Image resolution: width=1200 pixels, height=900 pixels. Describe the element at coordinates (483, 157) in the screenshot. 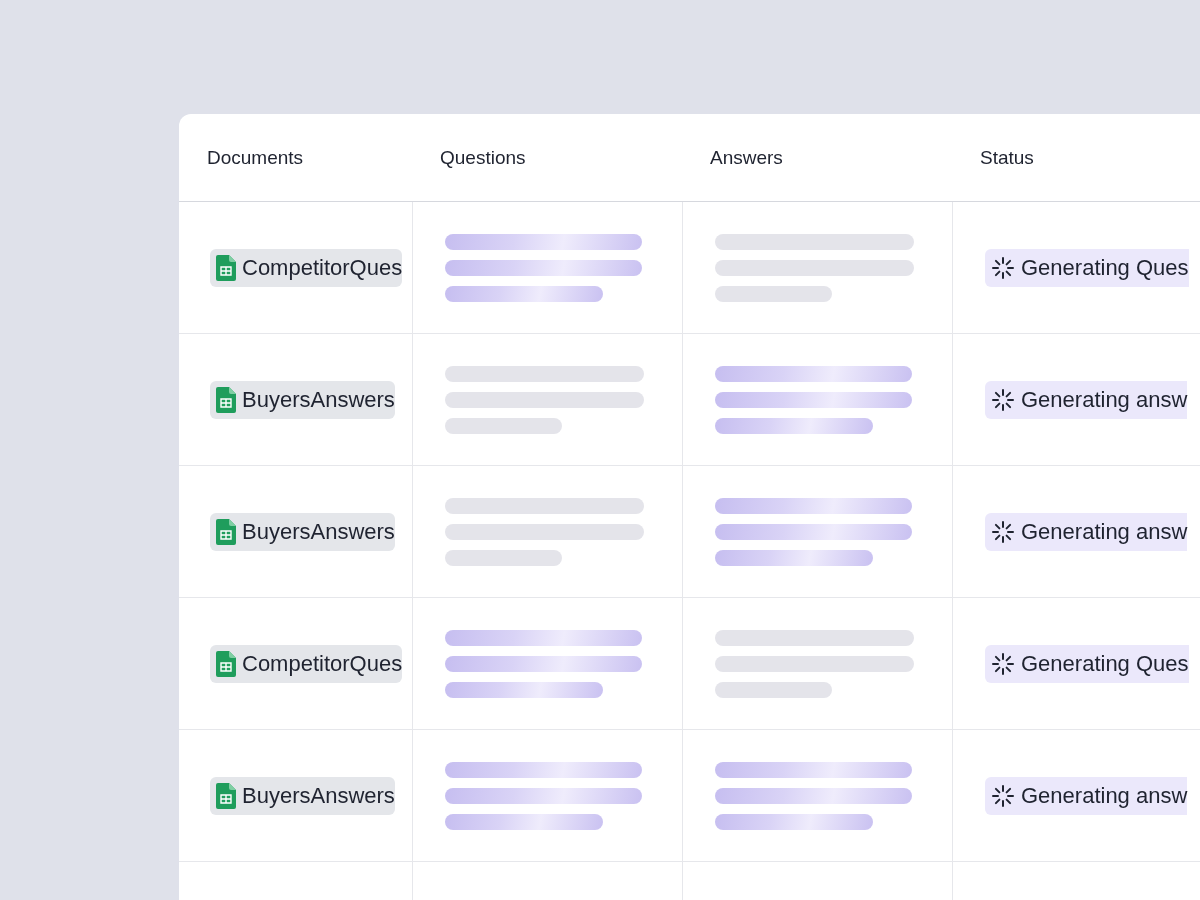

I see `column-header: Questions` at that location.